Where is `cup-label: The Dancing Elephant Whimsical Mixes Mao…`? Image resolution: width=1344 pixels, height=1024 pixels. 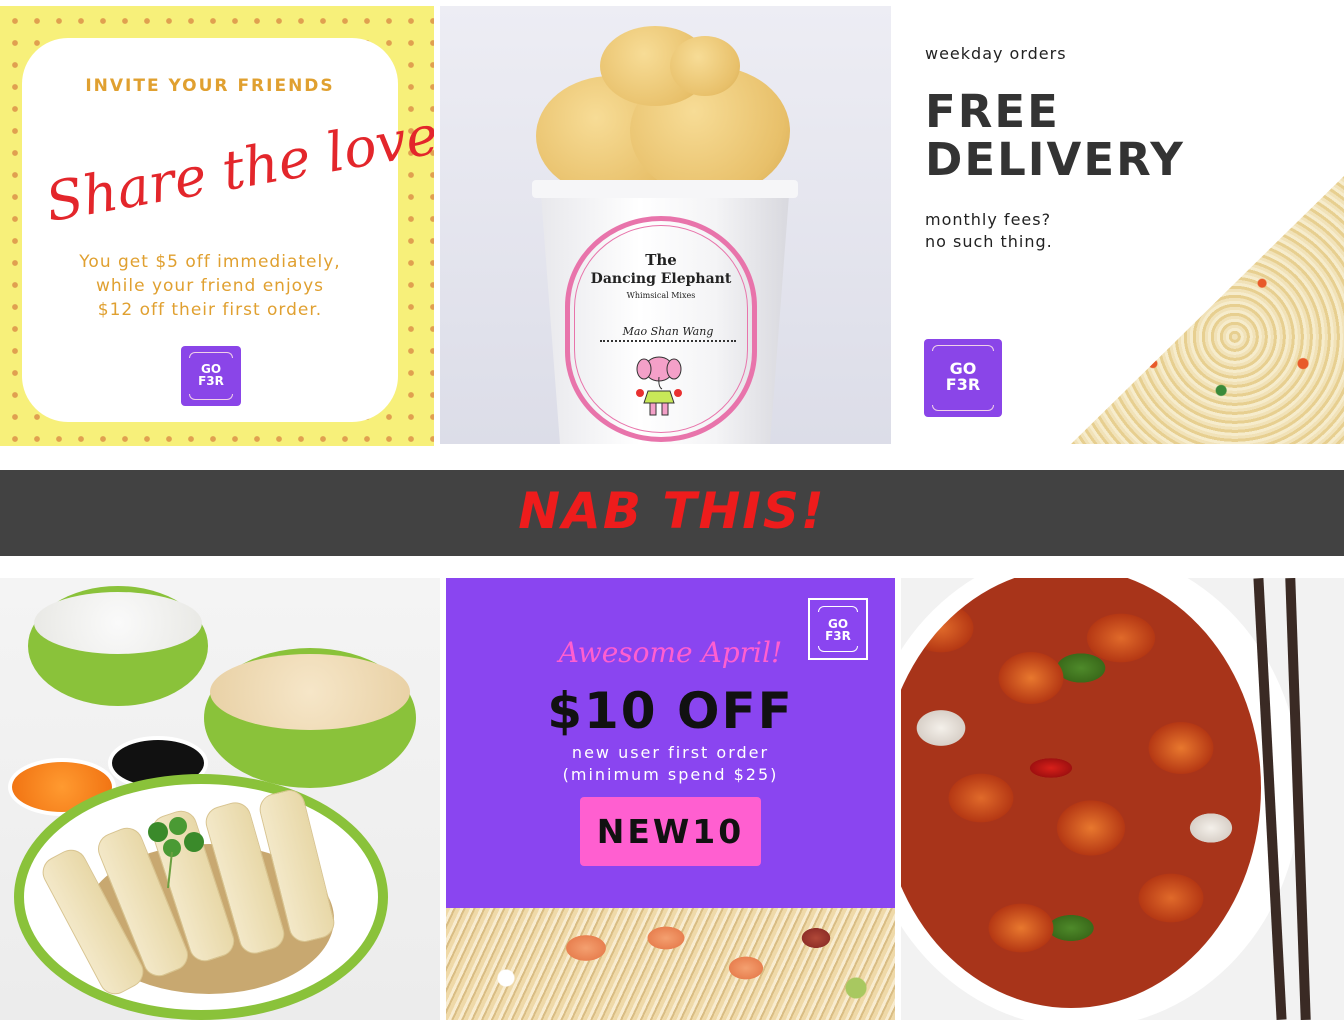
cup-label: The Dancing Elephant Whimsical Mixes Mao… is located at coordinates (661, 329).